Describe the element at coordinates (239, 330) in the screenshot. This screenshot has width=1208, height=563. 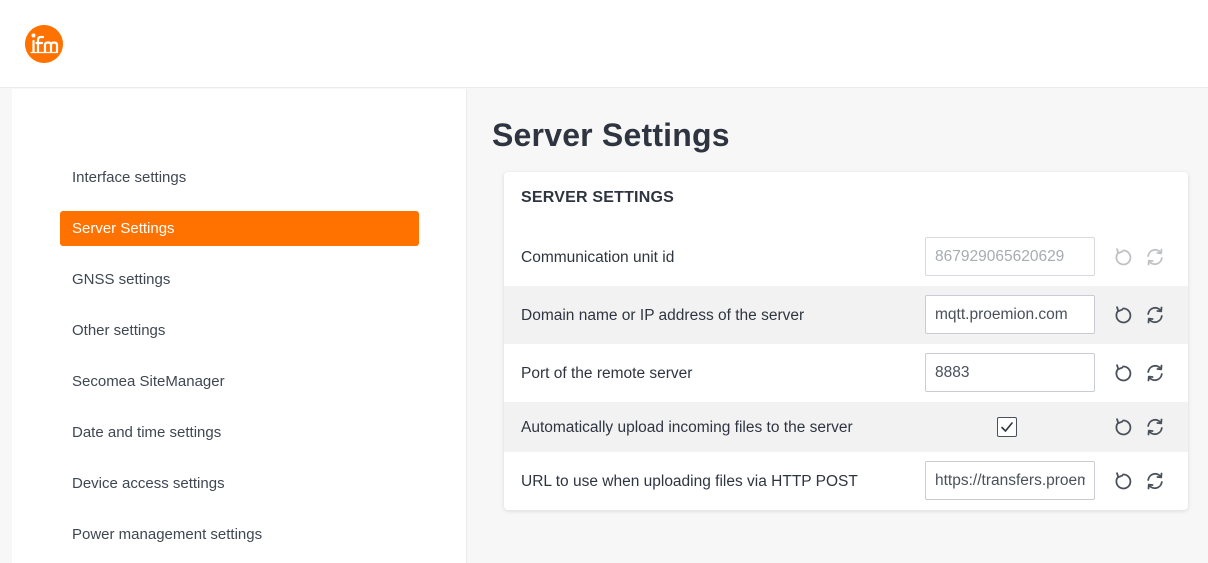
I see `sidebar-item-other-settings: Other settings` at that location.